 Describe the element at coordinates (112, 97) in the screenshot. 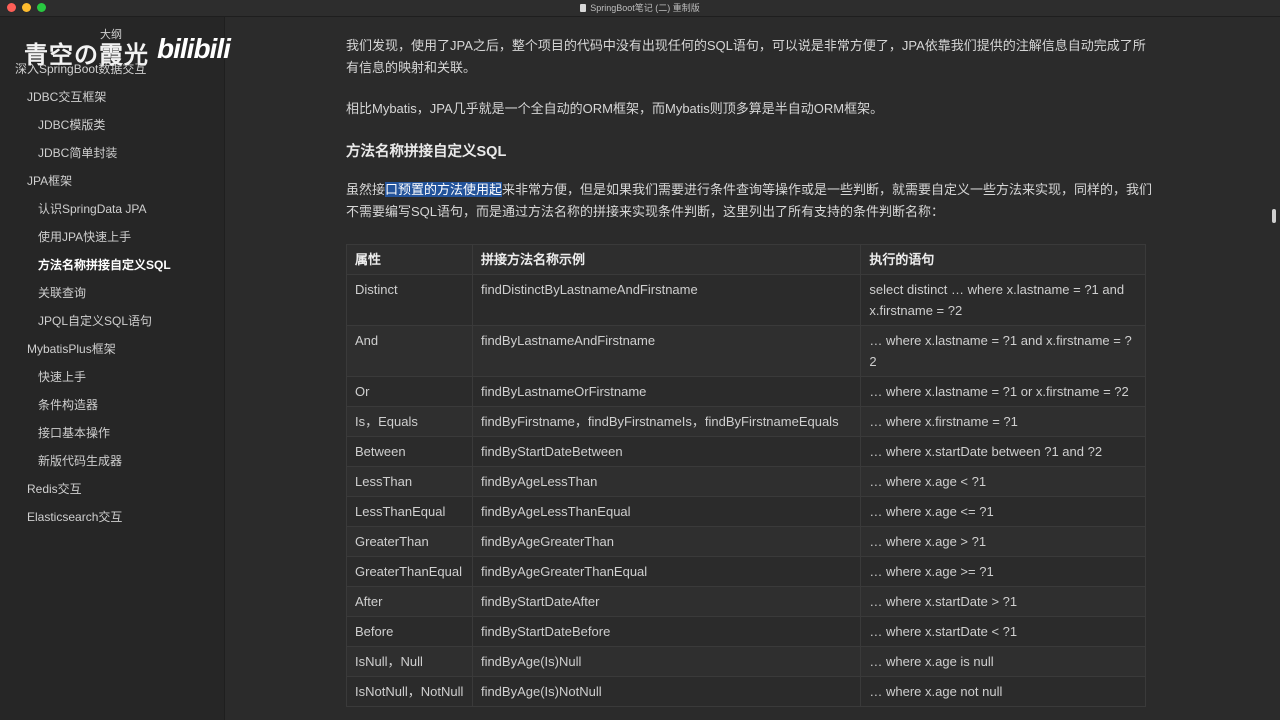

I see `outline-item: JDBC交互框架` at that location.